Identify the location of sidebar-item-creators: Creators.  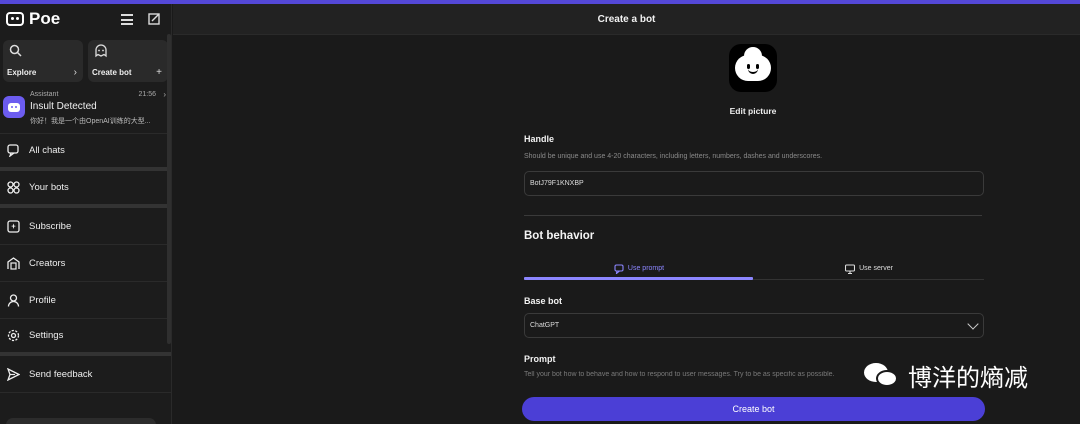
(85, 263).